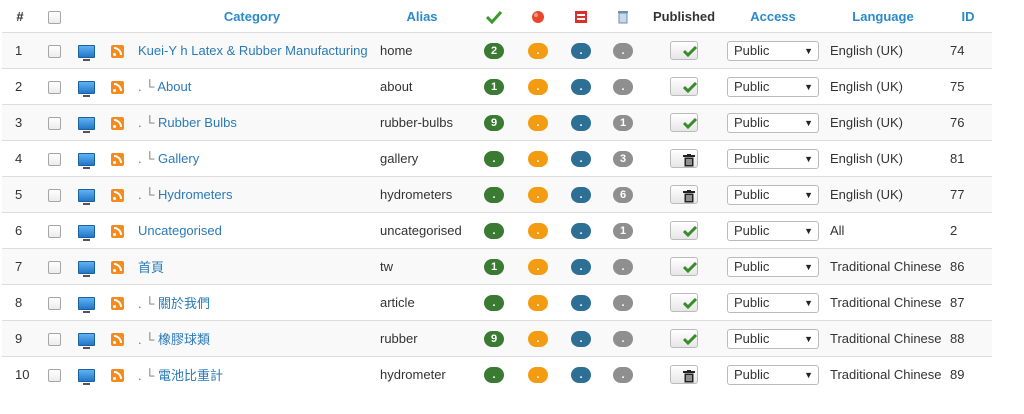  Describe the element at coordinates (174, 86) in the screenshot. I see `category-link: About` at that location.